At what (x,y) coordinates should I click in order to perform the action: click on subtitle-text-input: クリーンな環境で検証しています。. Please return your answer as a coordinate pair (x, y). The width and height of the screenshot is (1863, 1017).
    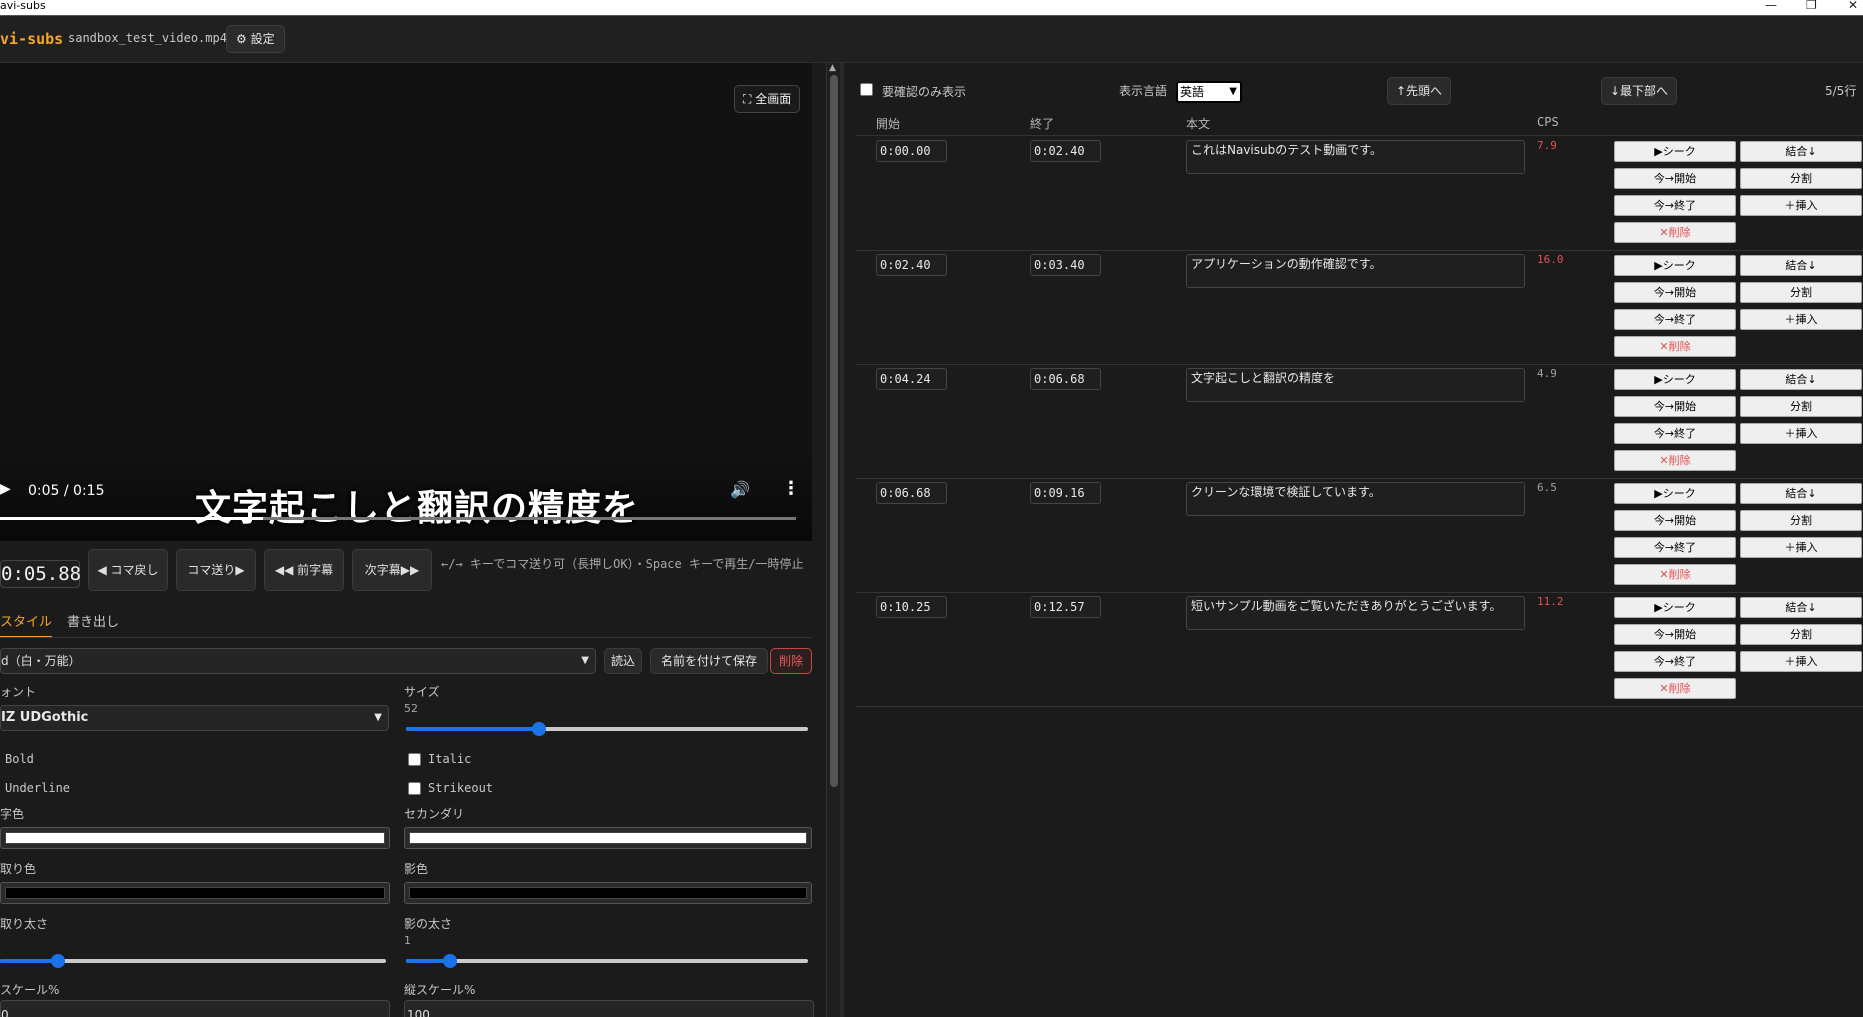
    Looking at the image, I should click on (1355, 499).